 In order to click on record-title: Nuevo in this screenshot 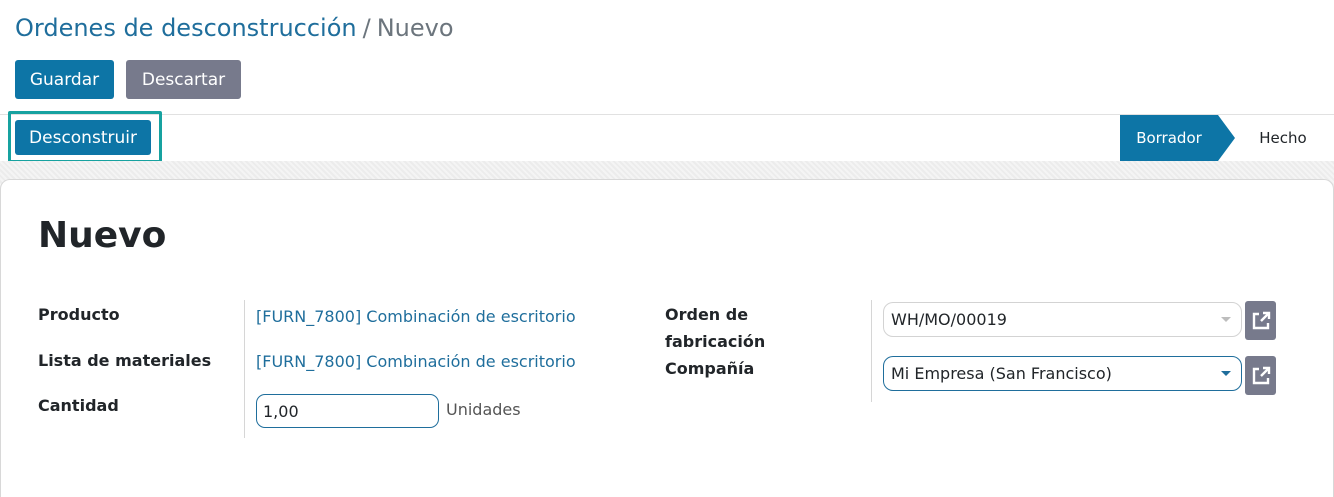, I will do `click(102, 235)`.